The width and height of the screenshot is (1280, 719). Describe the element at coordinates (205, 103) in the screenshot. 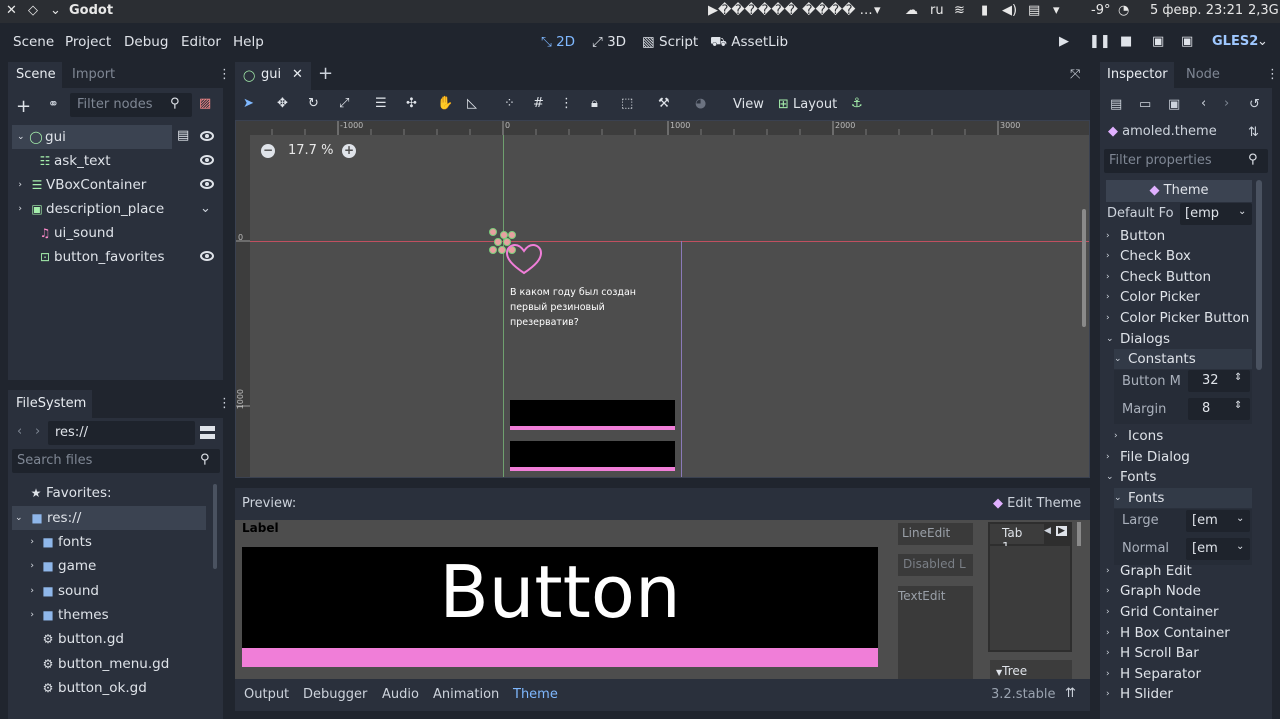

I see `script-icon: ▨` at that location.